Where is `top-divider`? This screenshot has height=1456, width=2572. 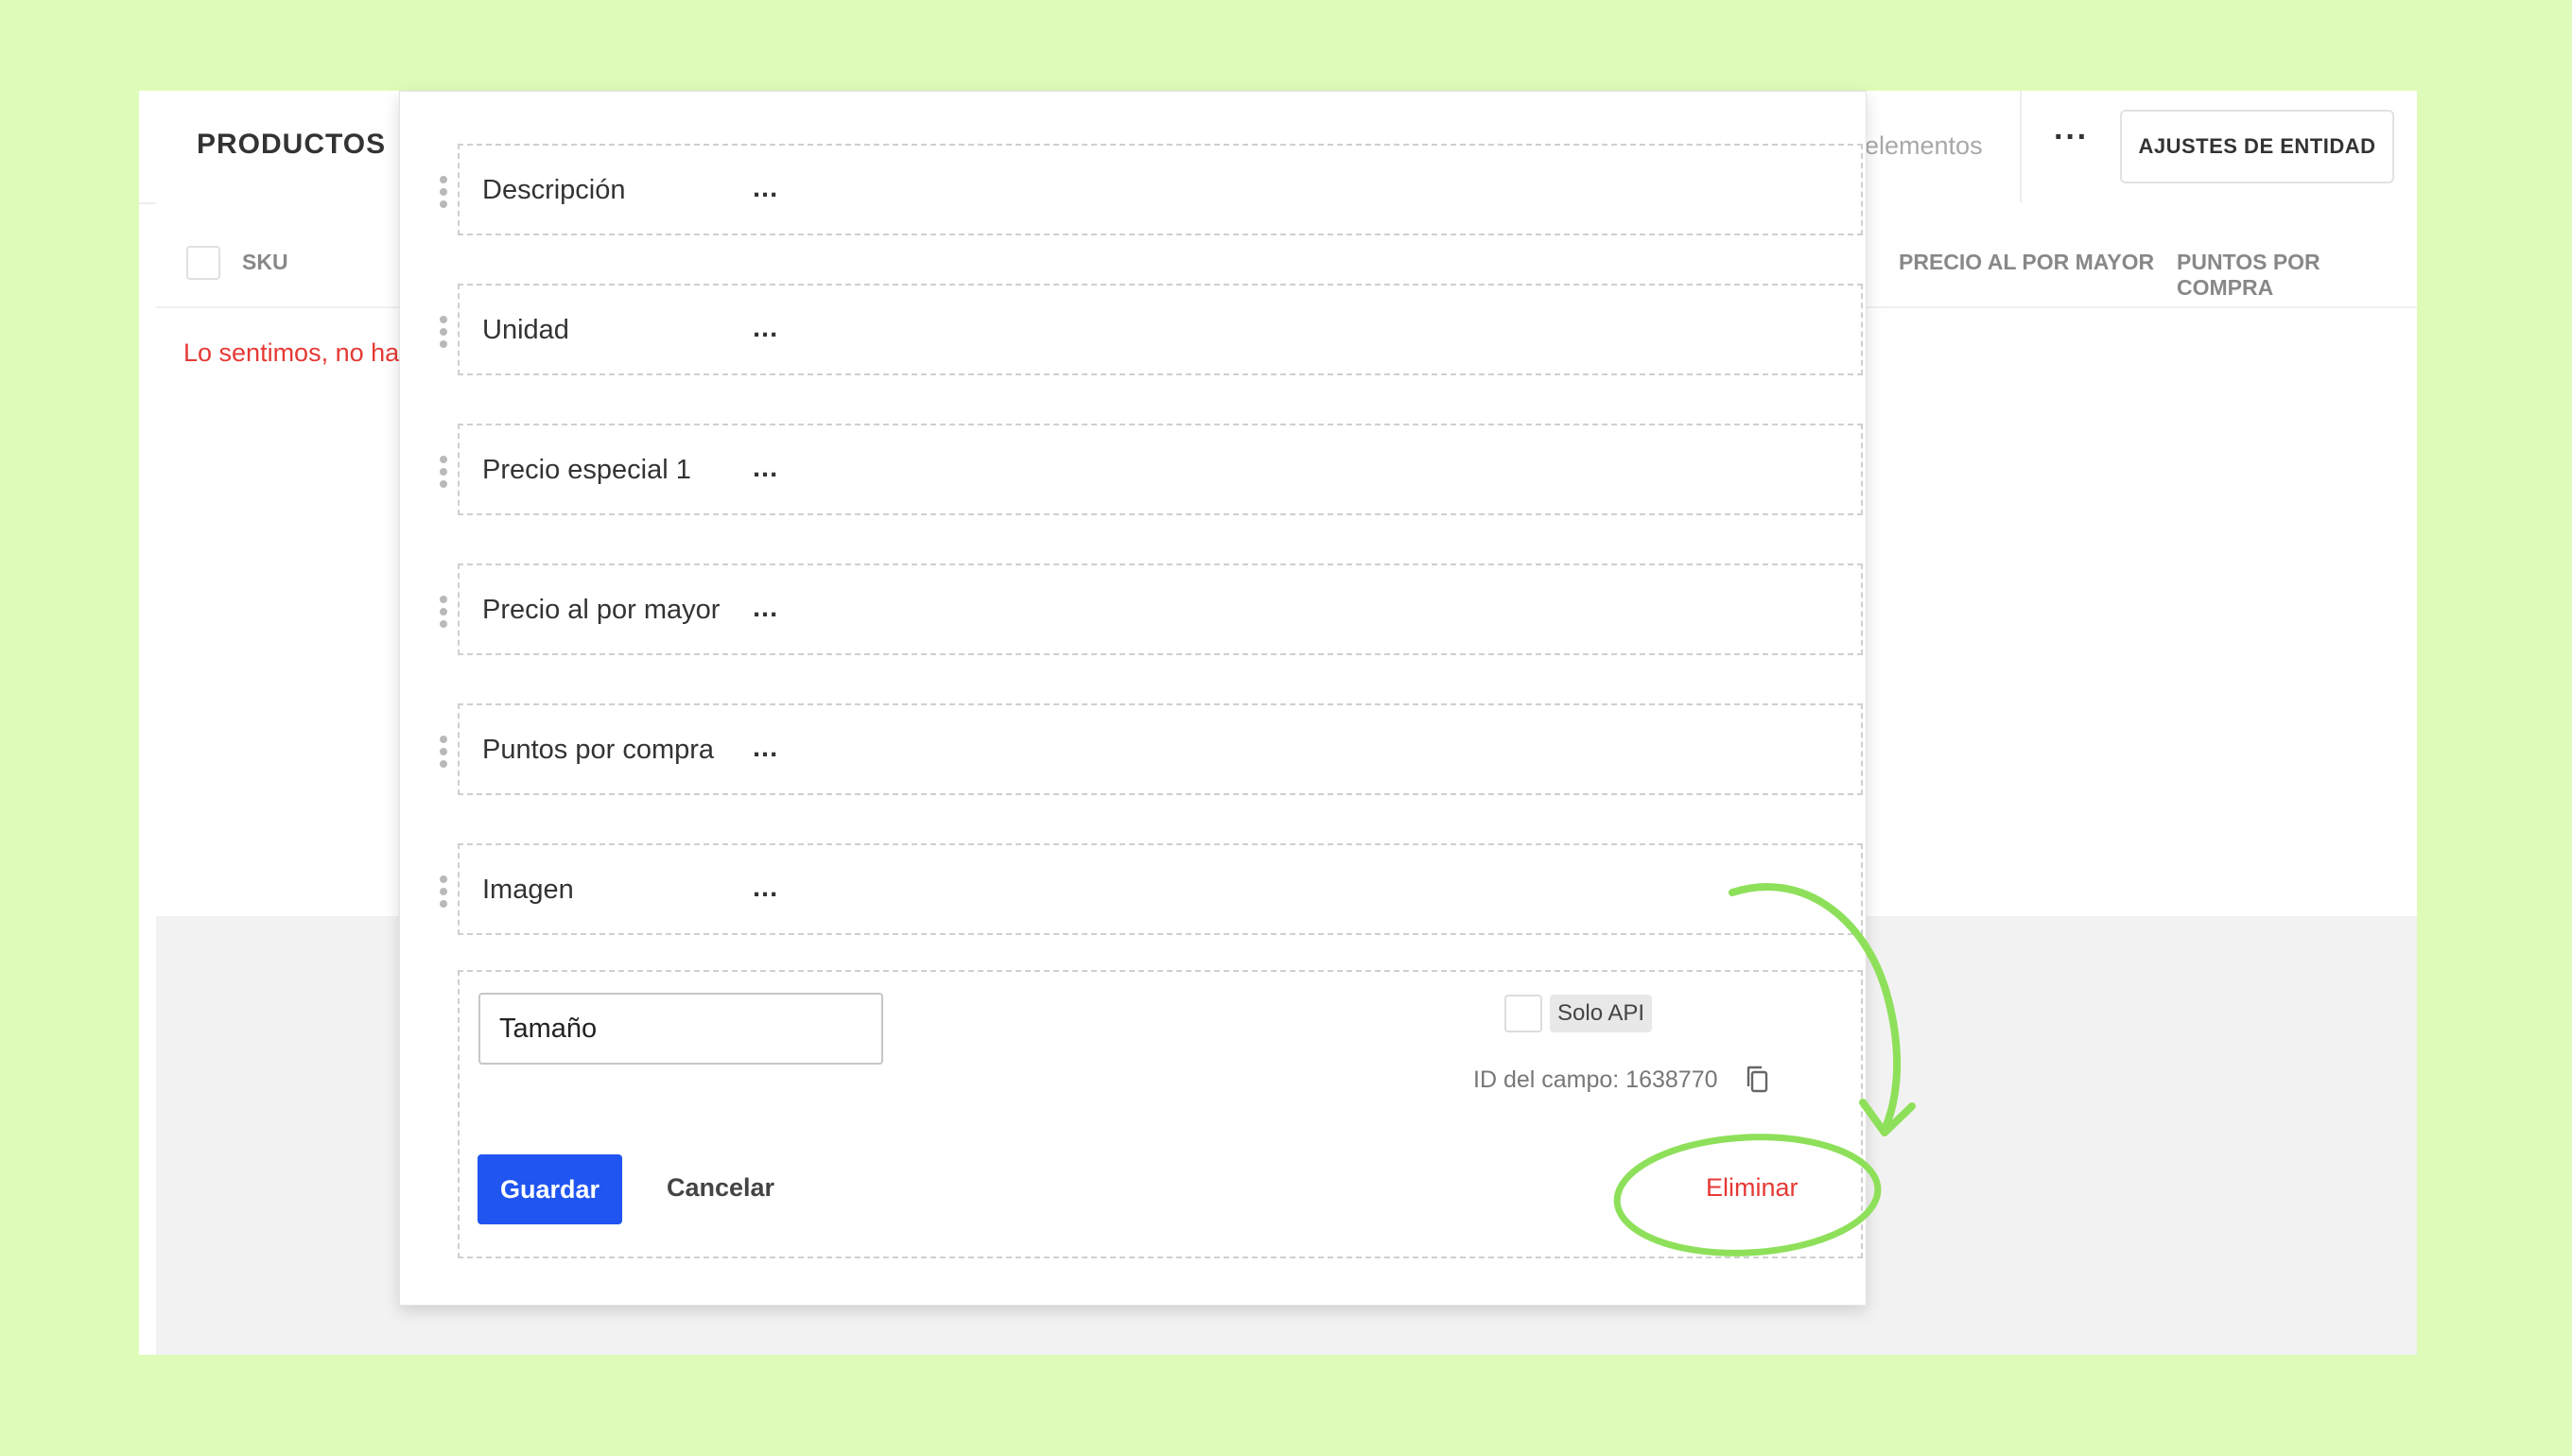 top-divider is located at coordinates (2021, 146).